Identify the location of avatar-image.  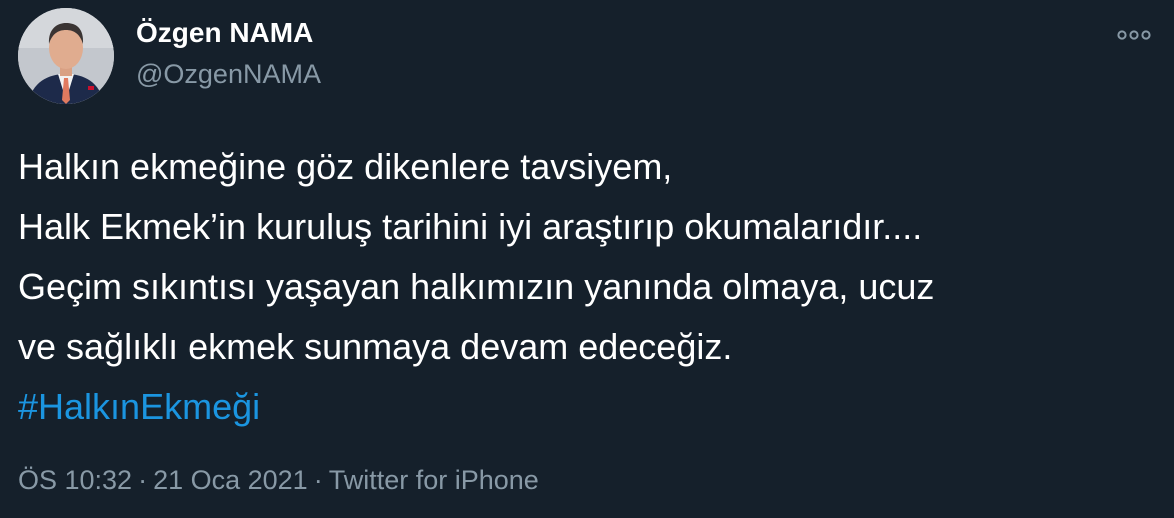
(66, 56).